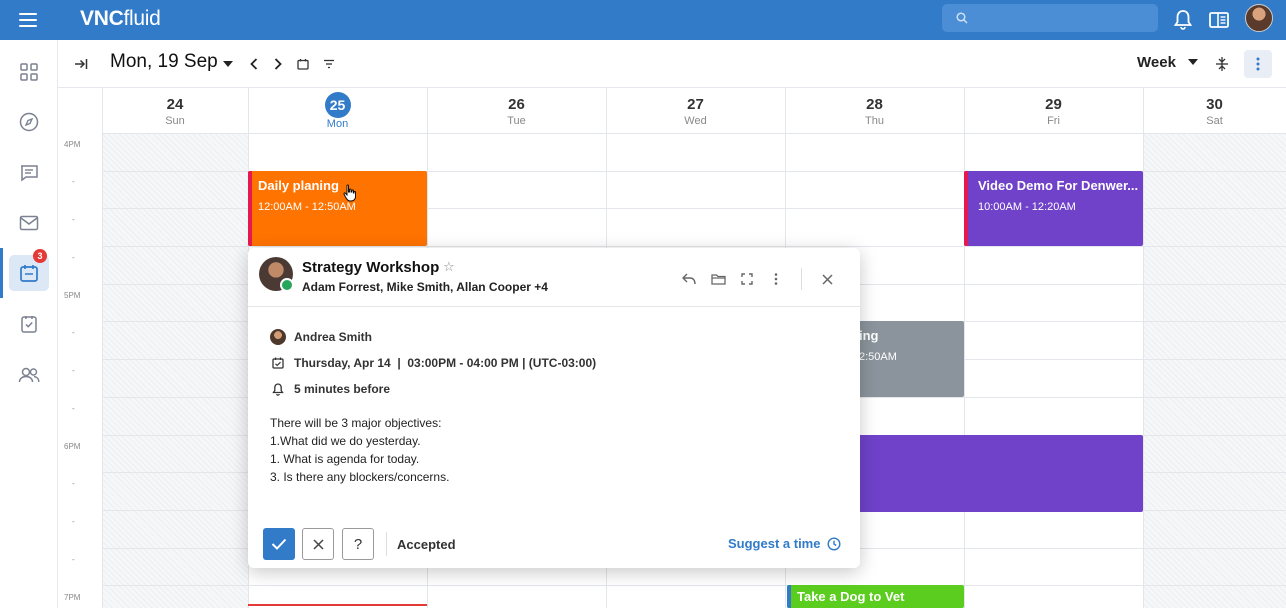 The image size is (1286, 608). What do you see at coordinates (851, 596) in the screenshot?
I see `event-title: Take a Dog to Vet` at bounding box center [851, 596].